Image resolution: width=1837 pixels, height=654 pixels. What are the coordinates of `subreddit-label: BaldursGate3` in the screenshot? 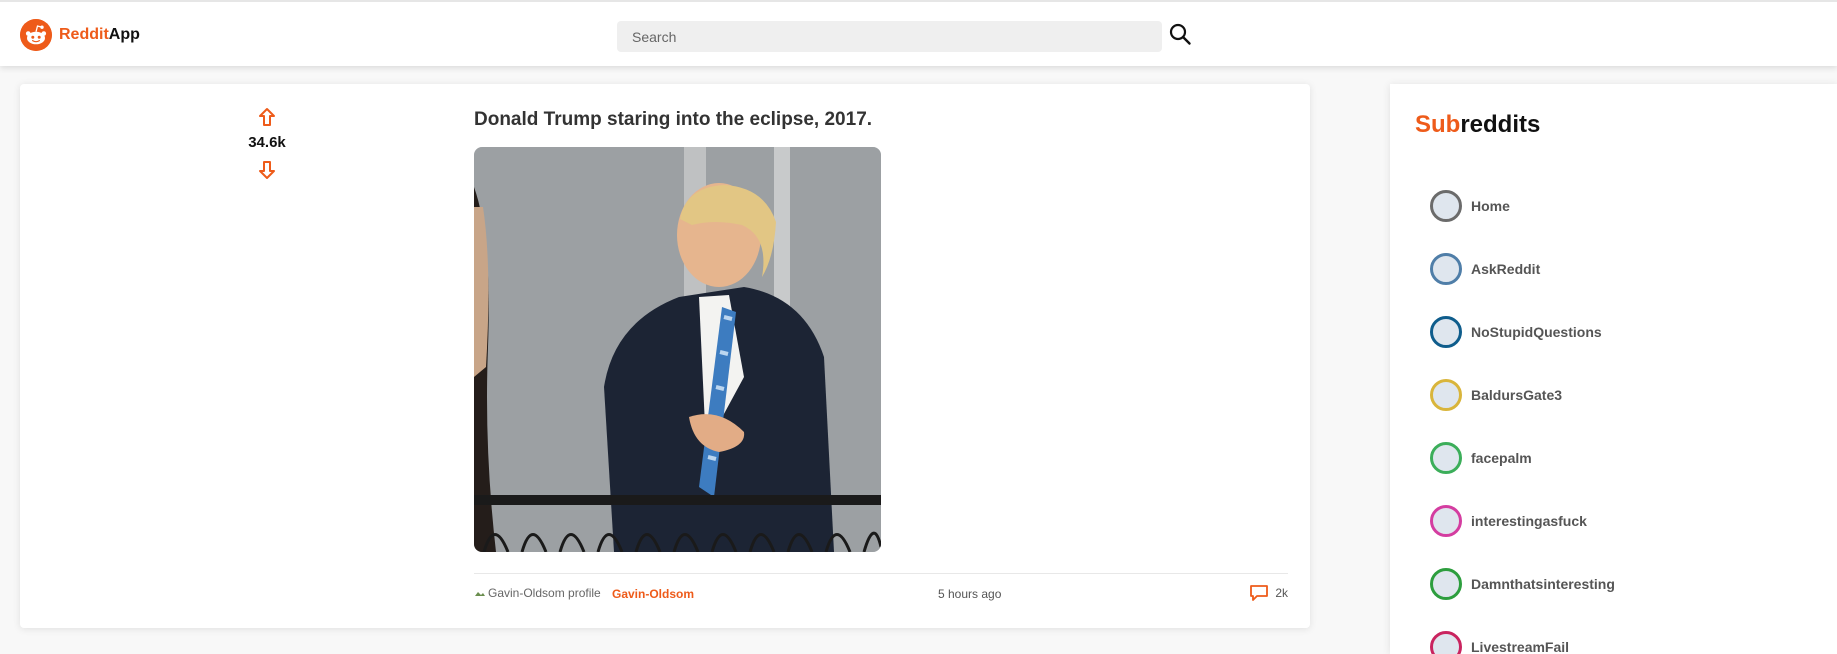 It's located at (1517, 394).